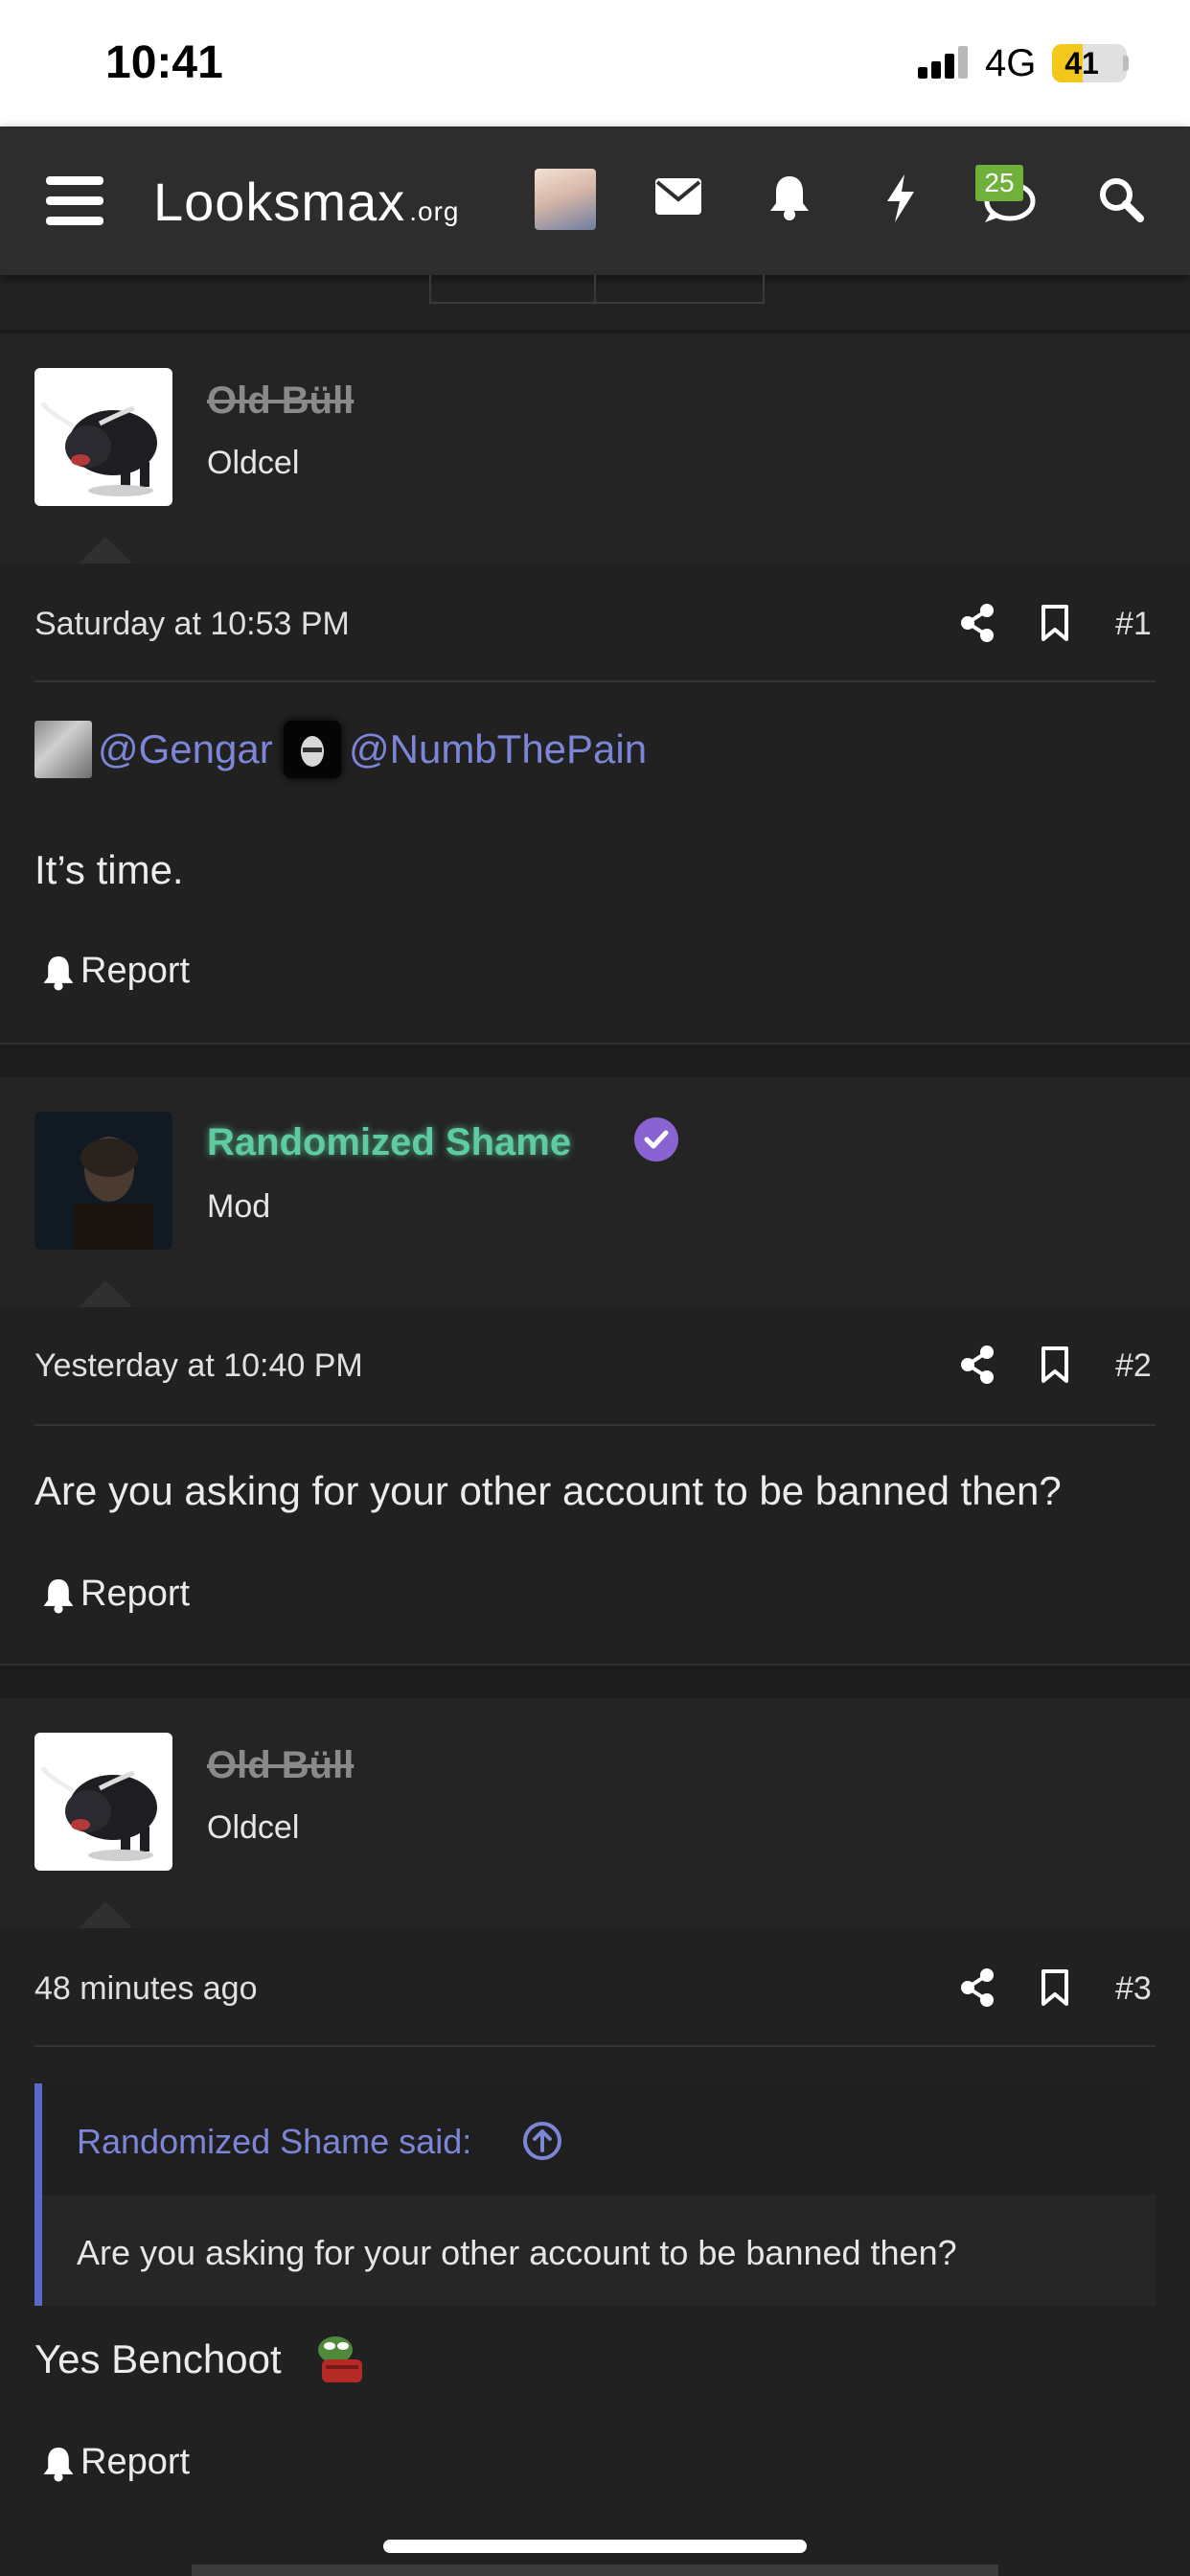  What do you see at coordinates (1121, 199) in the screenshot?
I see `search-icon` at bounding box center [1121, 199].